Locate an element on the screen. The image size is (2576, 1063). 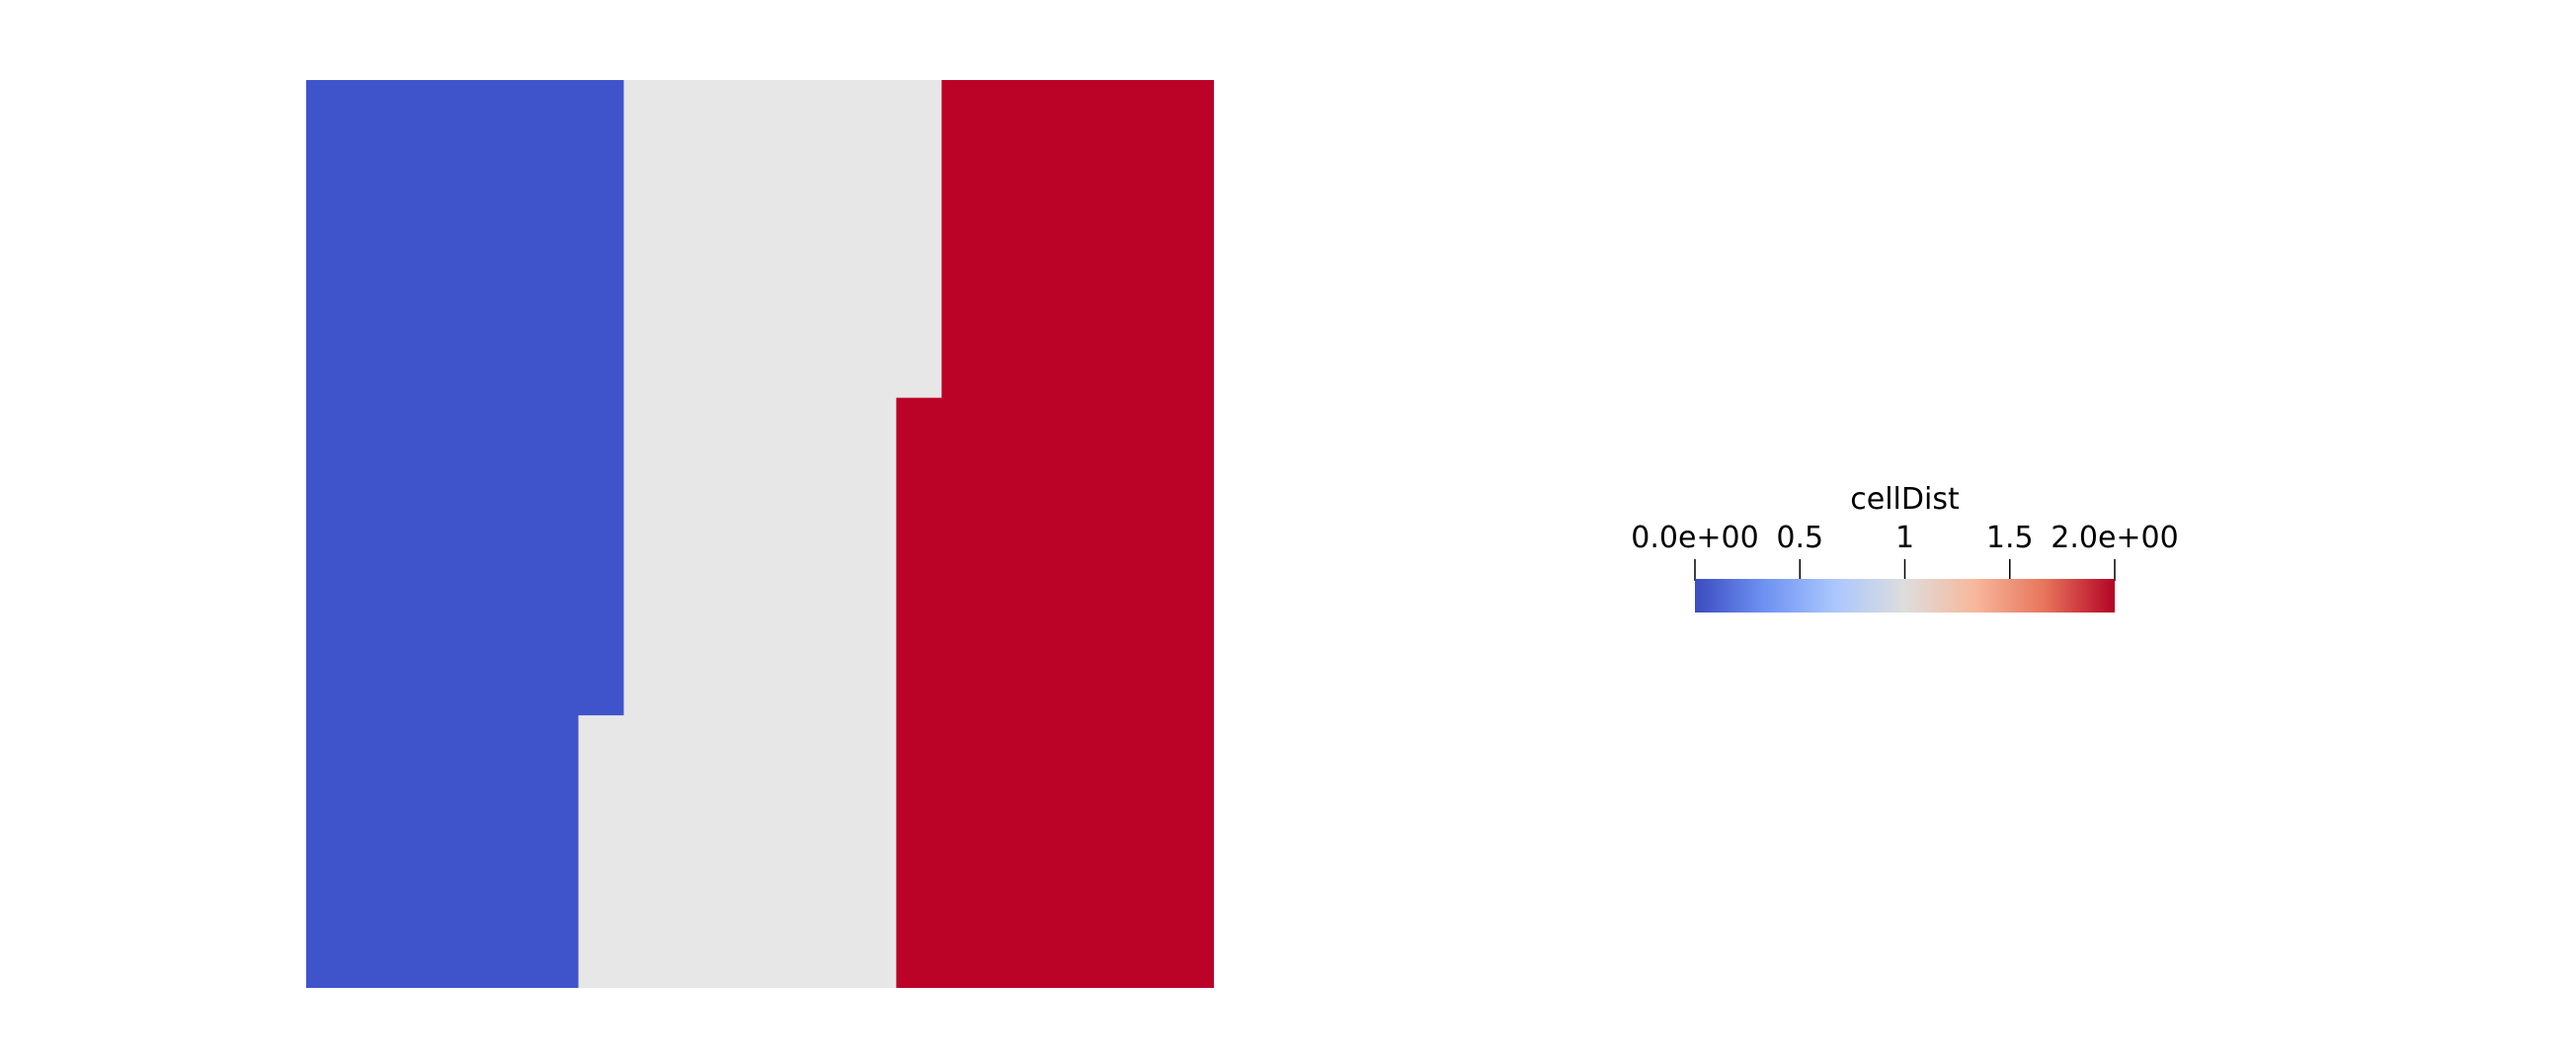
colorbar-gradient is located at coordinates (1905, 596).